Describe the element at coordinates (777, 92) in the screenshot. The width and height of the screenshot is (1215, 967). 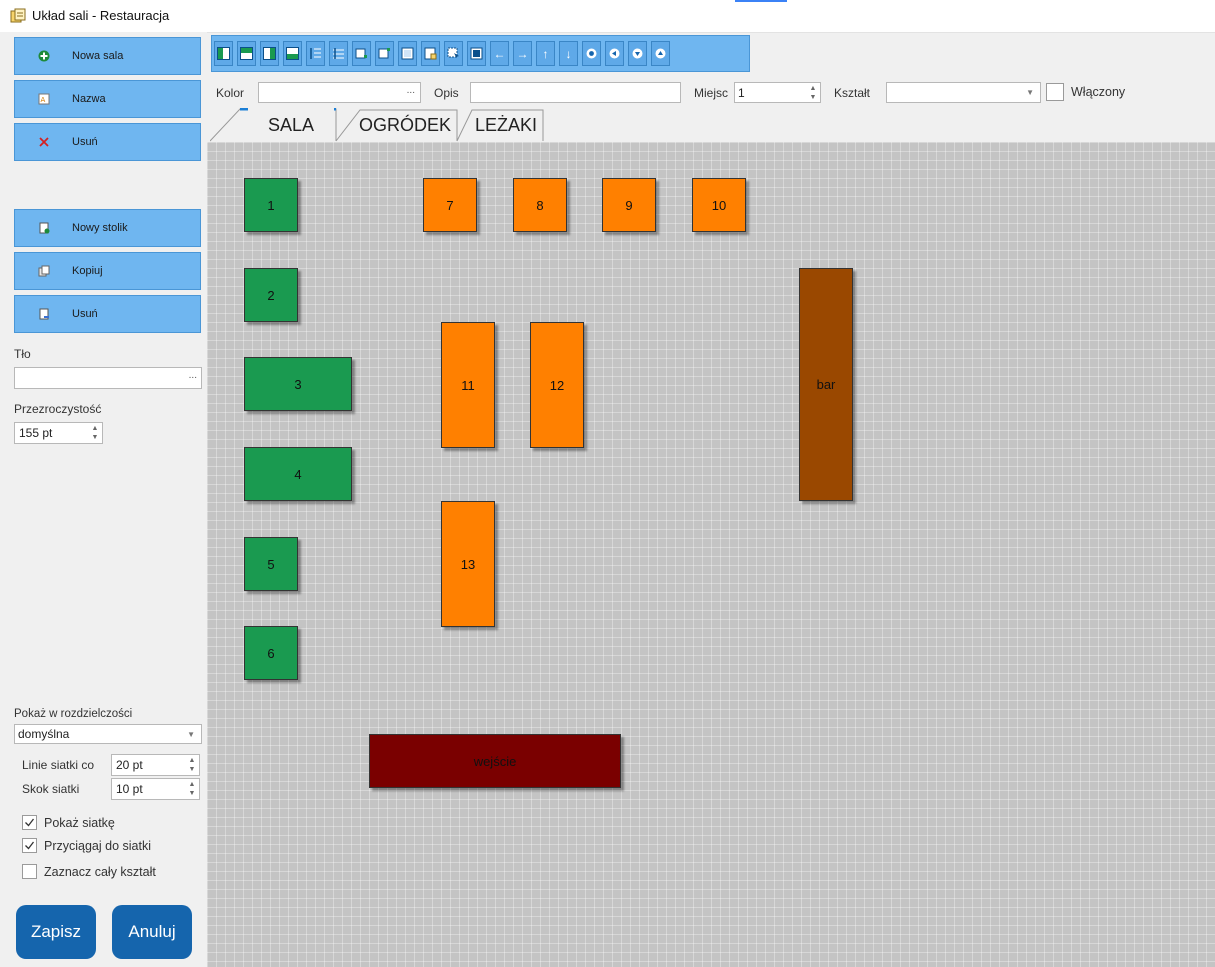
I see `seats-input: 1 ▲ ▼` at that location.